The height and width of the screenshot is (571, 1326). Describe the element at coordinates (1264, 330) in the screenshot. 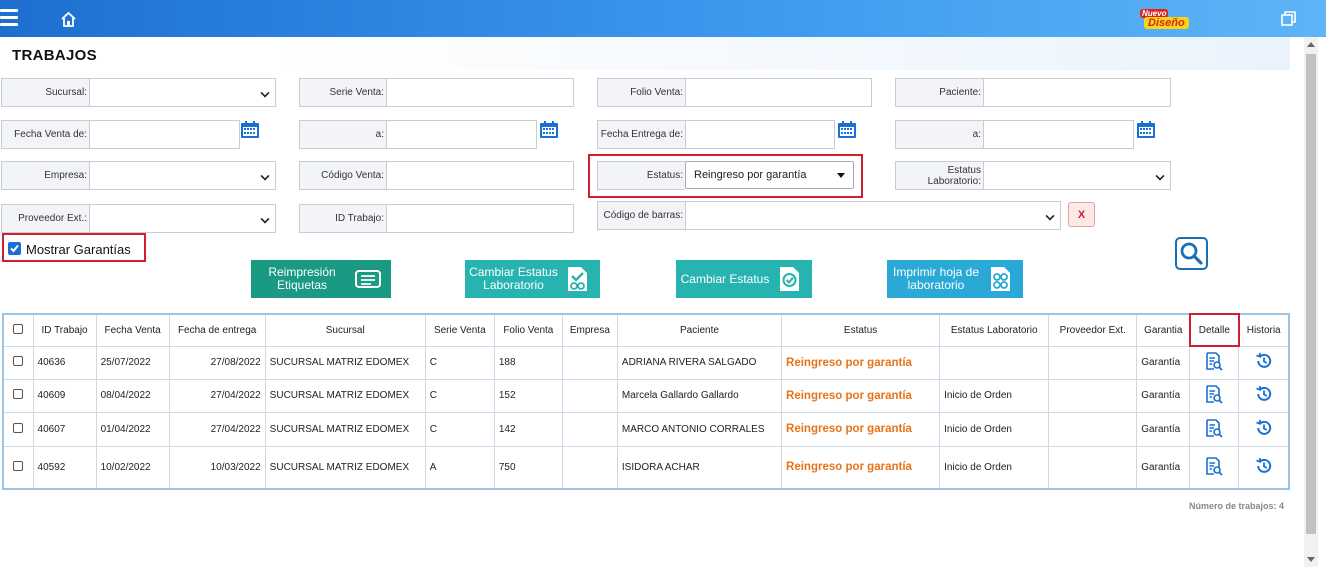

I see `col-historia: Historia` at that location.